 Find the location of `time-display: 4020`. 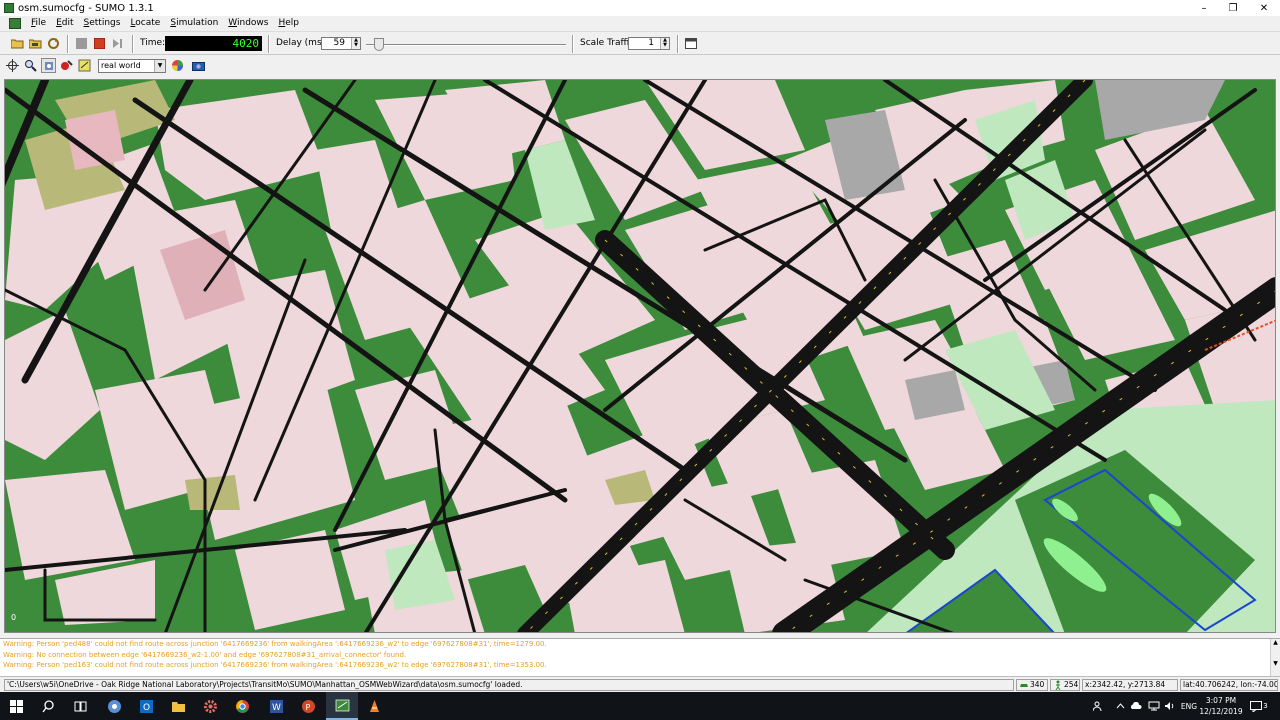

time-display: 4020 is located at coordinates (213, 43).